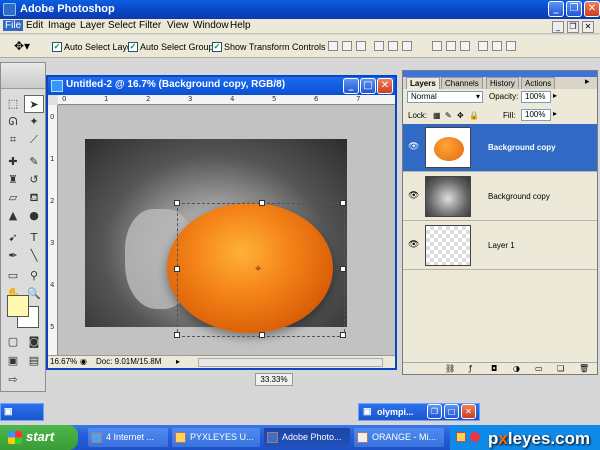 This screenshot has height=450, width=600. What do you see at coordinates (178, 25) in the screenshot?
I see `menu-view: View` at bounding box center [178, 25].